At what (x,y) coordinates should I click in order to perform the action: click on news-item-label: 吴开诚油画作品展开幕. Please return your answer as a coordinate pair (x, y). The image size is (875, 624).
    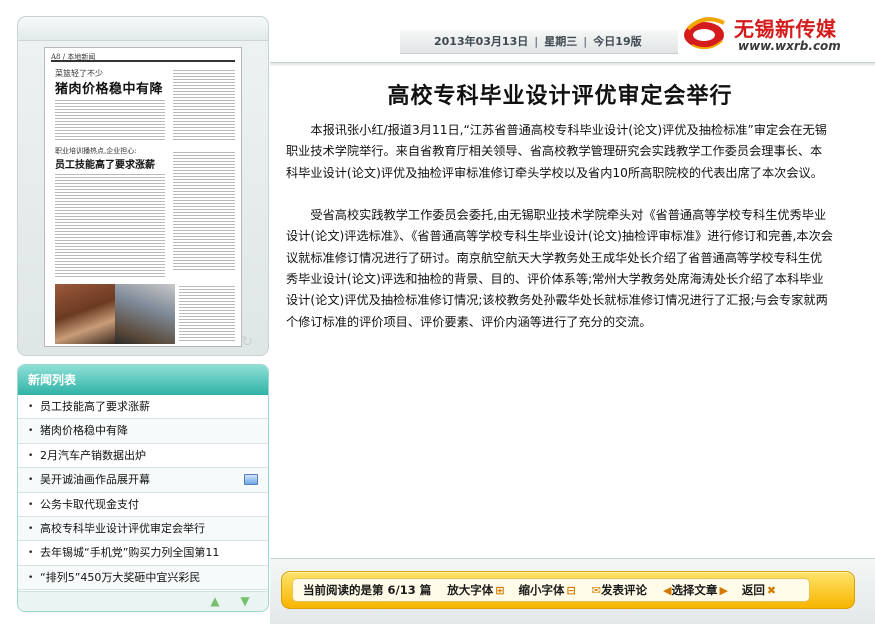
    Looking at the image, I should click on (95, 480).